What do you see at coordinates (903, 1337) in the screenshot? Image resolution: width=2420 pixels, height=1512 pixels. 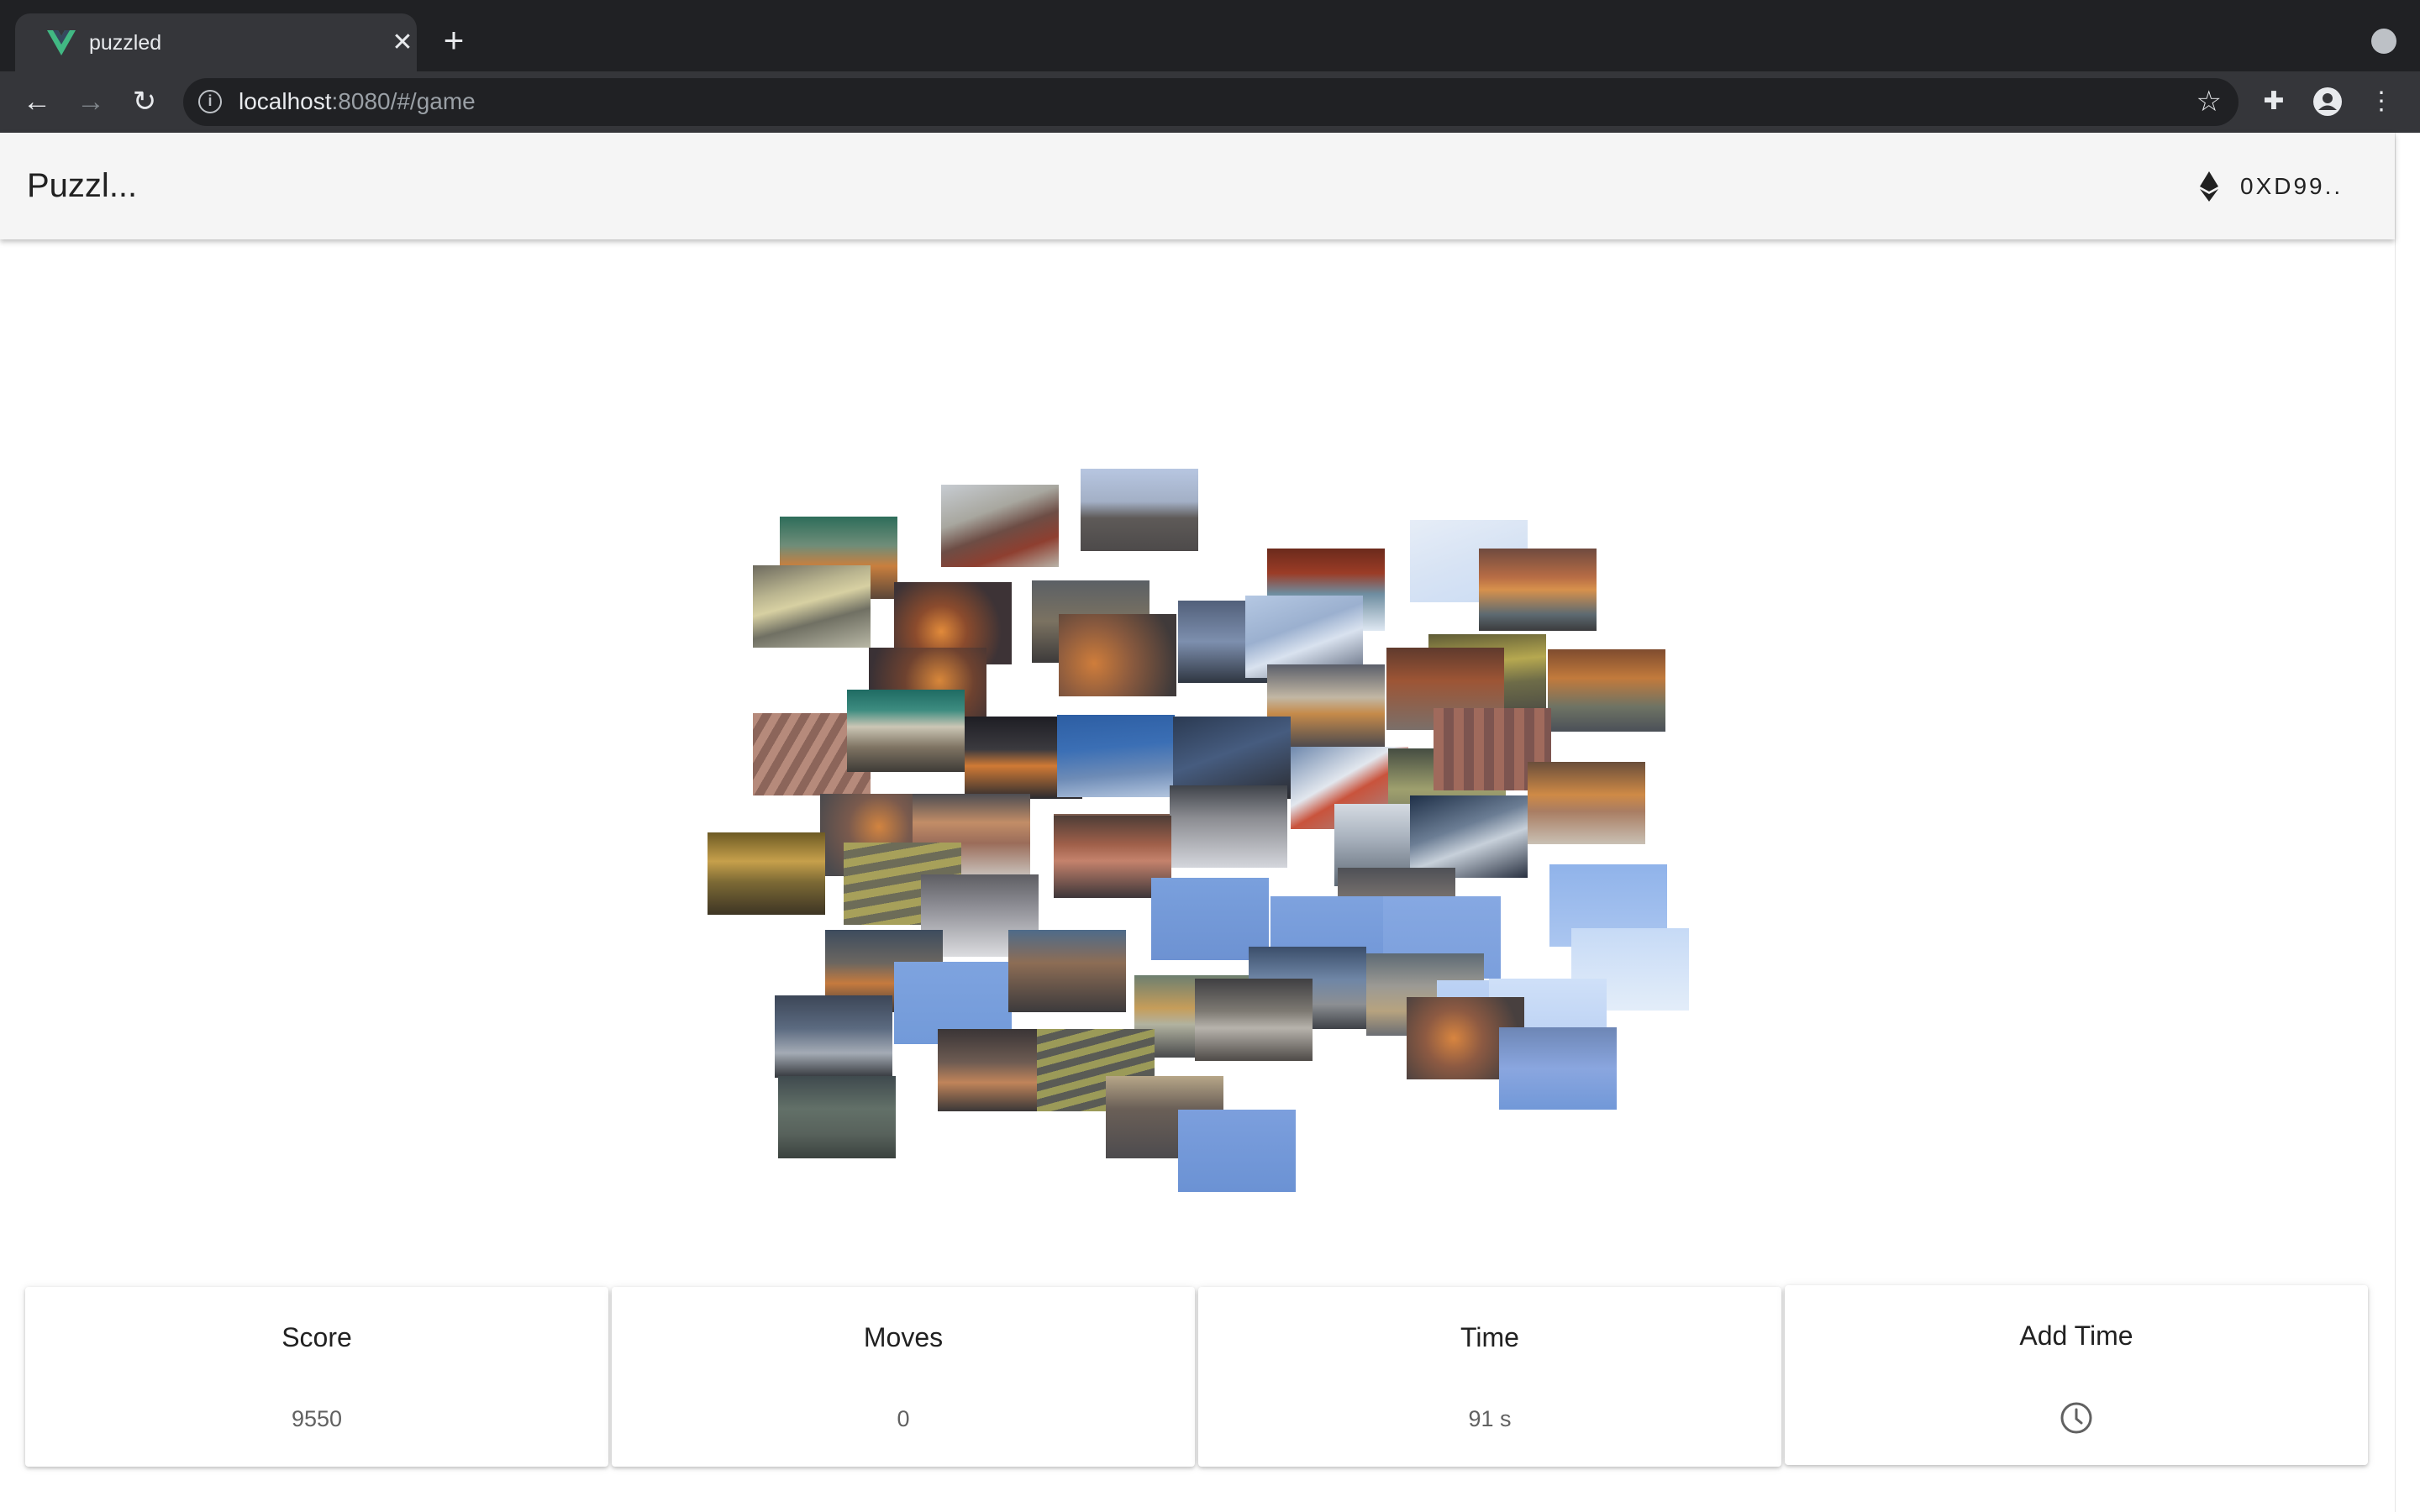 I see `moves-label: Moves` at bounding box center [903, 1337].